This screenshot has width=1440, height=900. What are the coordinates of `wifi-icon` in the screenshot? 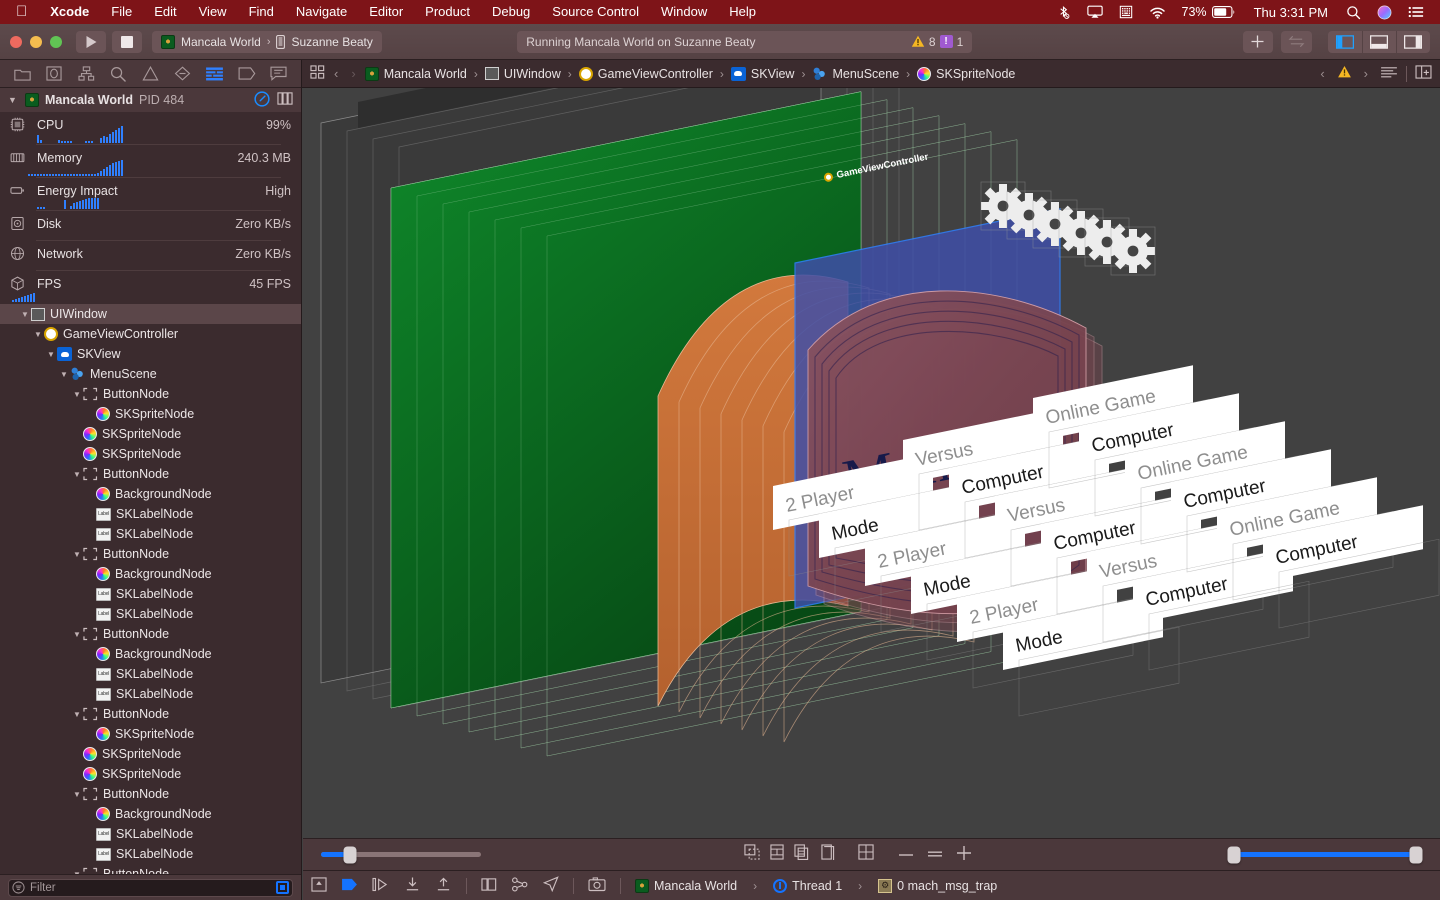 It's located at (1157, 12).